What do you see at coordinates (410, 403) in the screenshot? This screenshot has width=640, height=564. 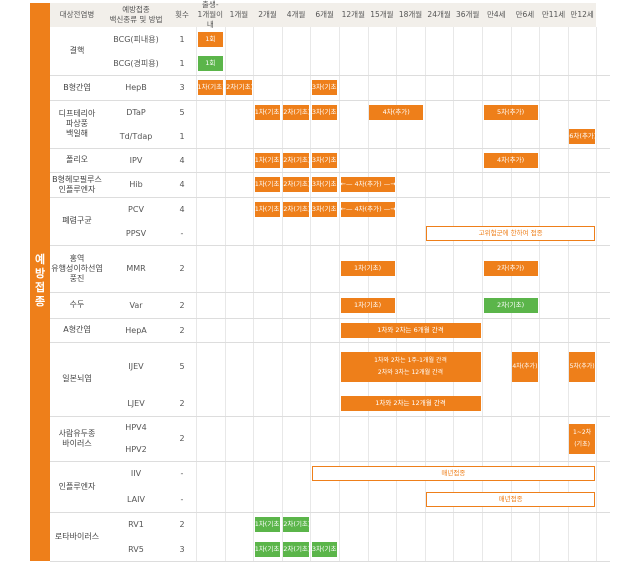 I see `schedule-bar: 1차와 2차는 12개월 간격` at bounding box center [410, 403].